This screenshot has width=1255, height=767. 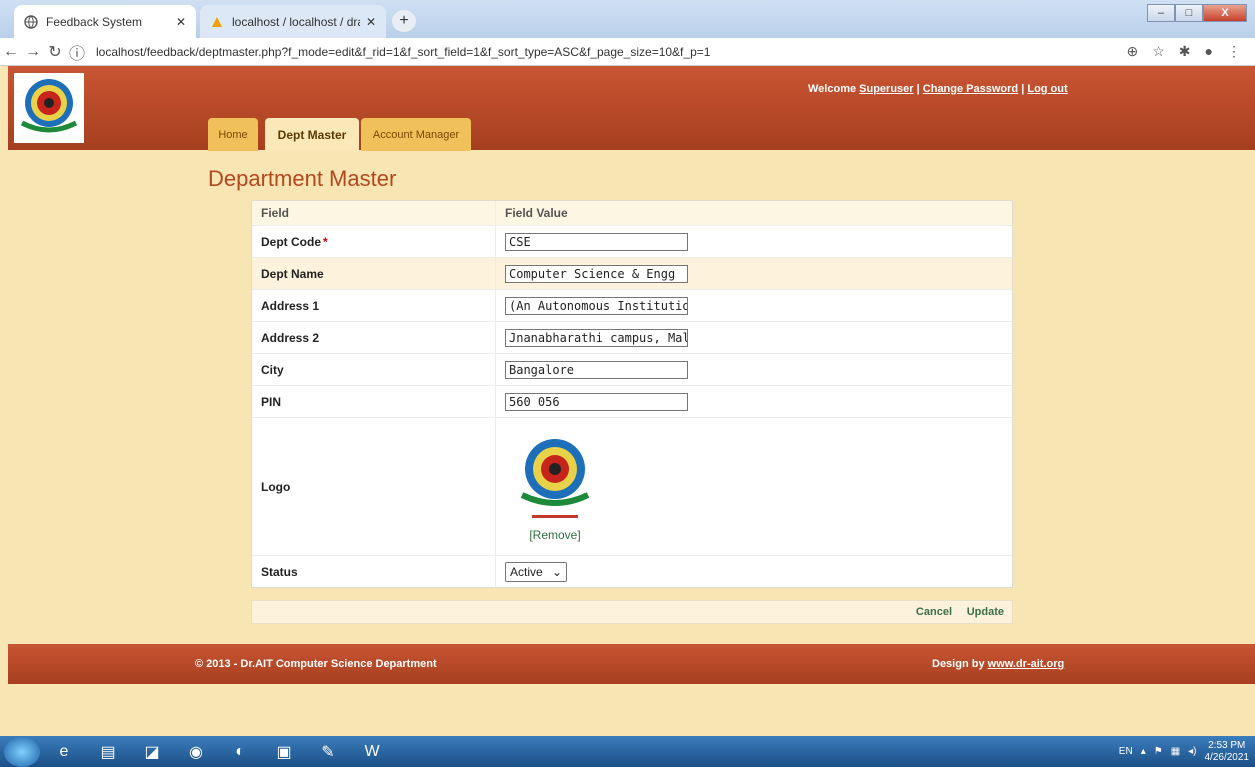 I want to click on change-password-link: Change Password, so click(x=970, y=89).